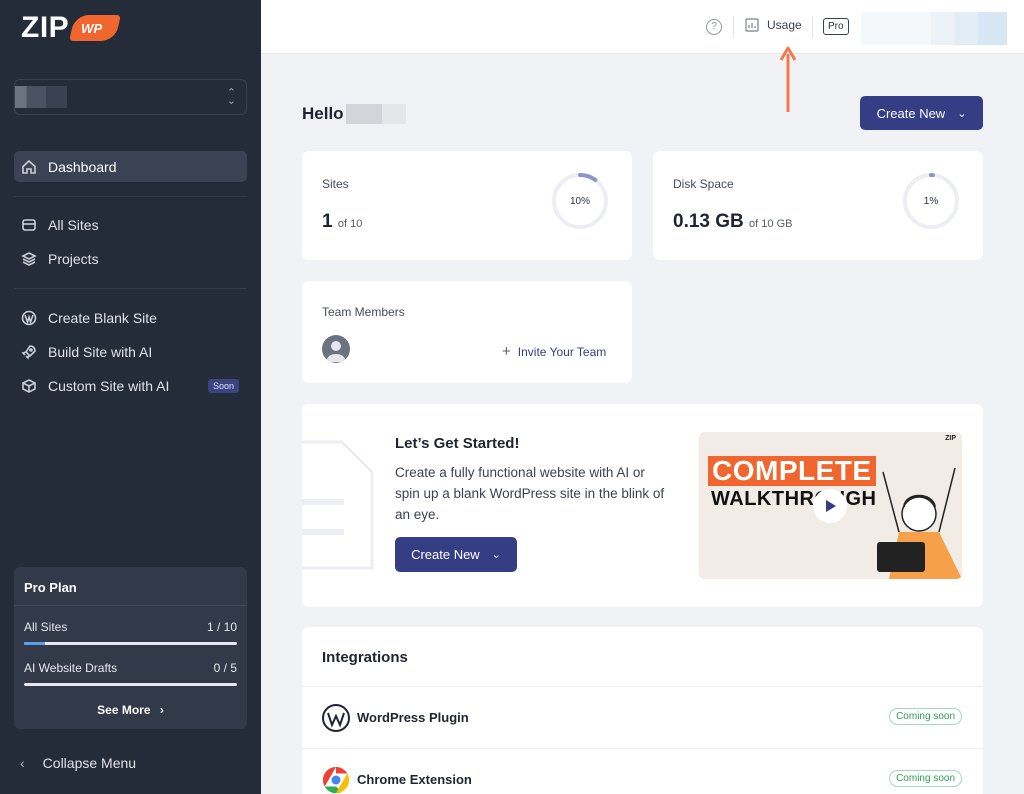  I want to click on team-members-card: Team Members + Invite Your Team, so click(467, 332).